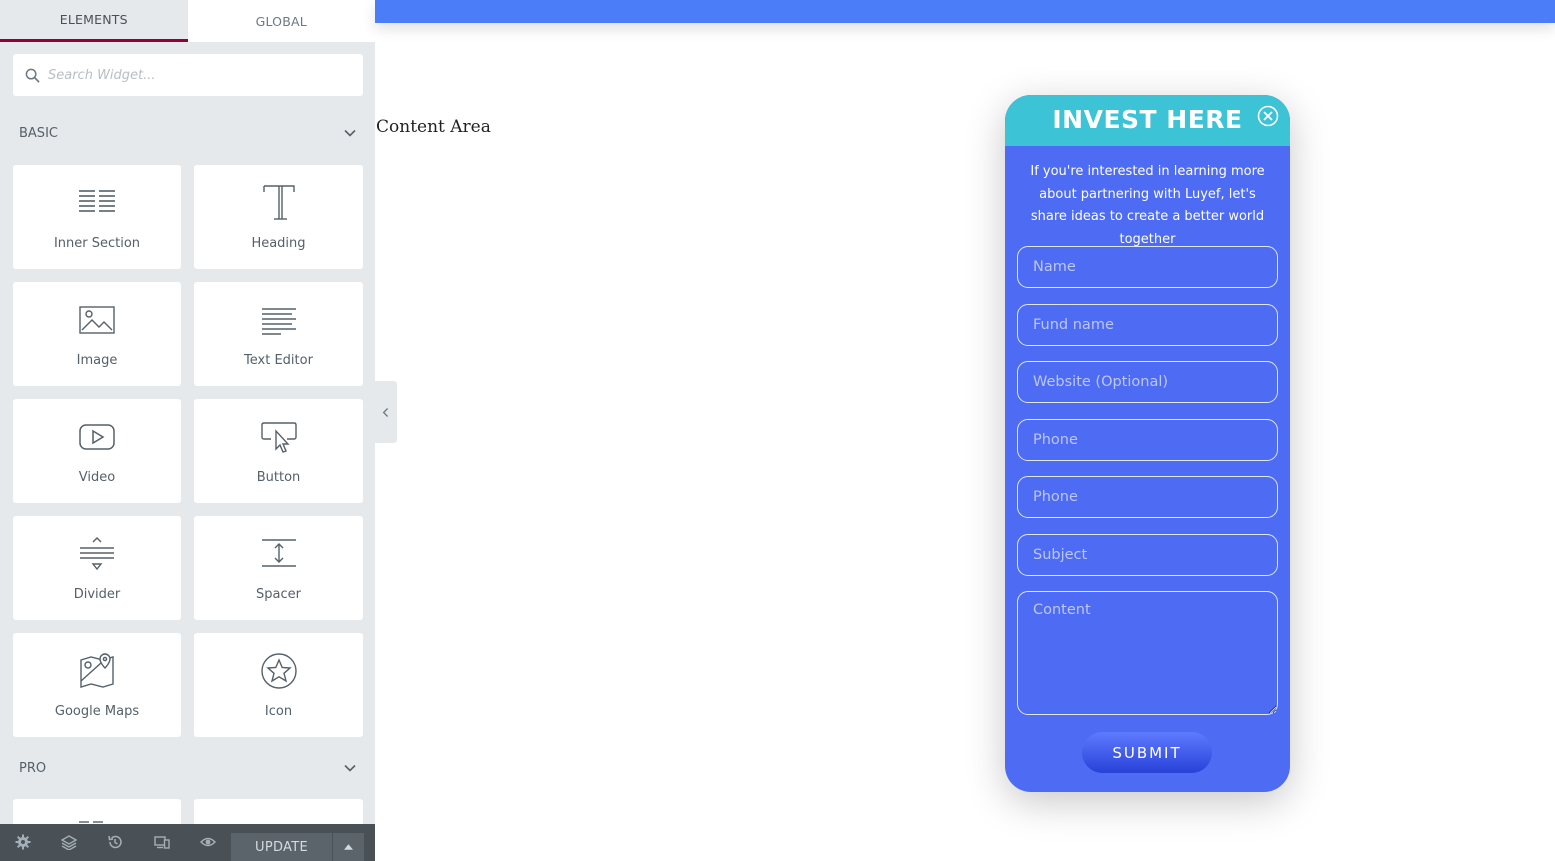  I want to click on widget-image: Image, so click(97, 334).